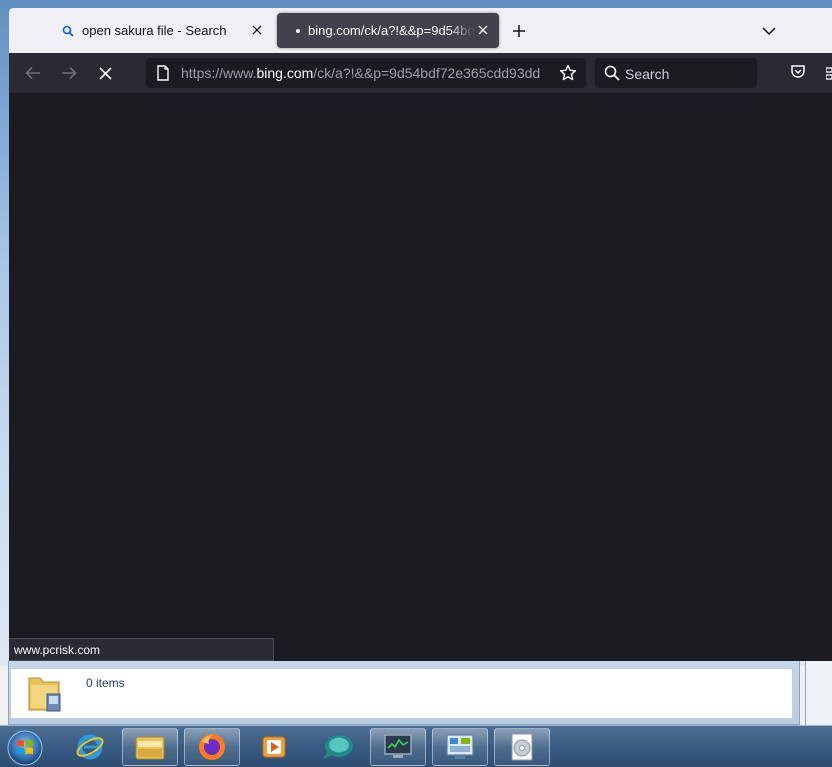  What do you see at coordinates (427, 73) in the screenshot?
I see `url-path: /ck/a?!&&p=9d54bdf72e365cdd93dd` at bounding box center [427, 73].